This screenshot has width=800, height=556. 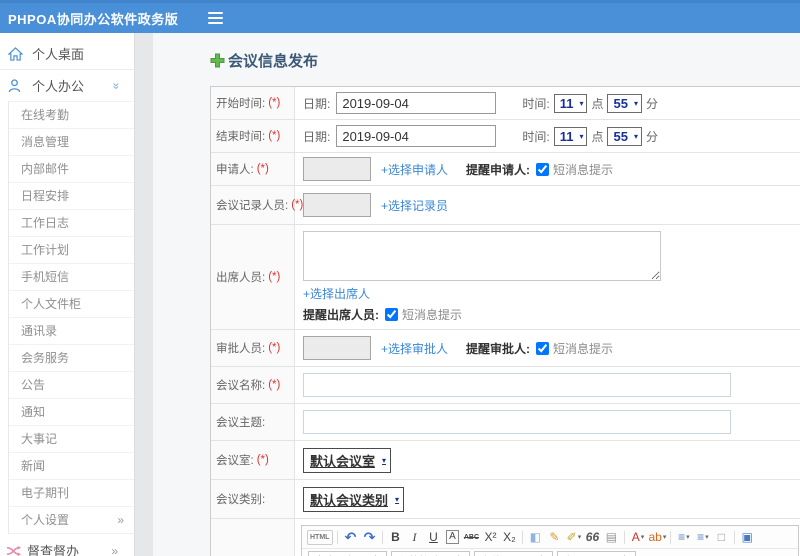 I want to click on html-source-button: HTML, so click(x=320, y=537).